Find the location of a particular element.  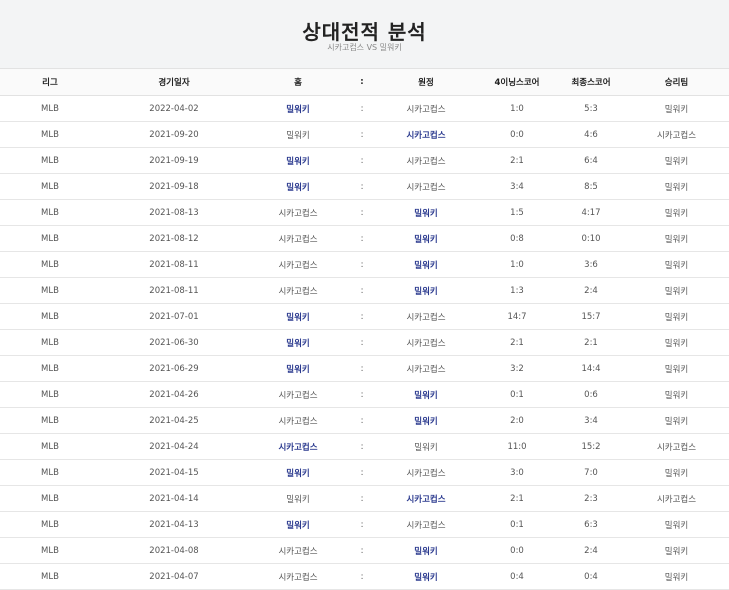

score-4-innings-cell: 3:4 is located at coordinates (517, 186).